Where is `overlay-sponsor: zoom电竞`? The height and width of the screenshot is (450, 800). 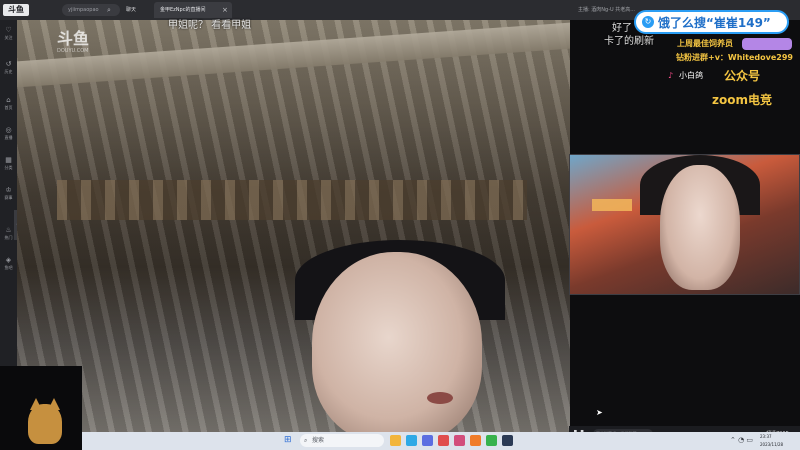
overlay-sponsor: zoom电竞 is located at coordinates (742, 100).